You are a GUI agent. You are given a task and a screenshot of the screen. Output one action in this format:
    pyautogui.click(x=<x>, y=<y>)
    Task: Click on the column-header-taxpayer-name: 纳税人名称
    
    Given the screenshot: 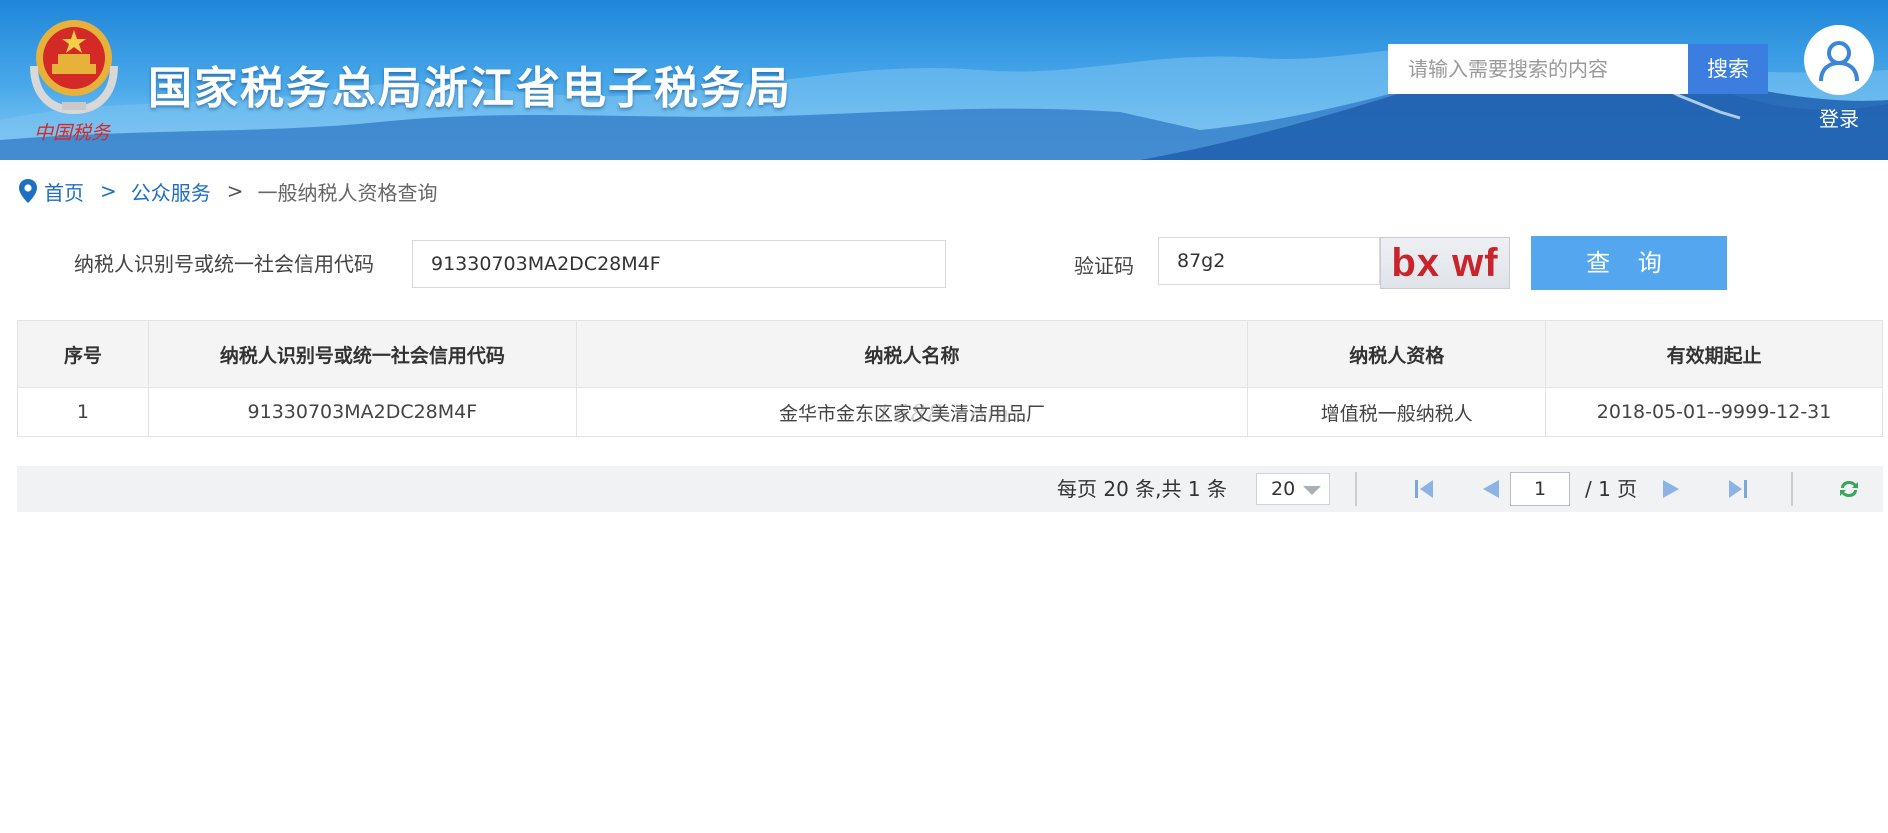 What is the action you would take?
    pyautogui.click(x=912, y=354)
    